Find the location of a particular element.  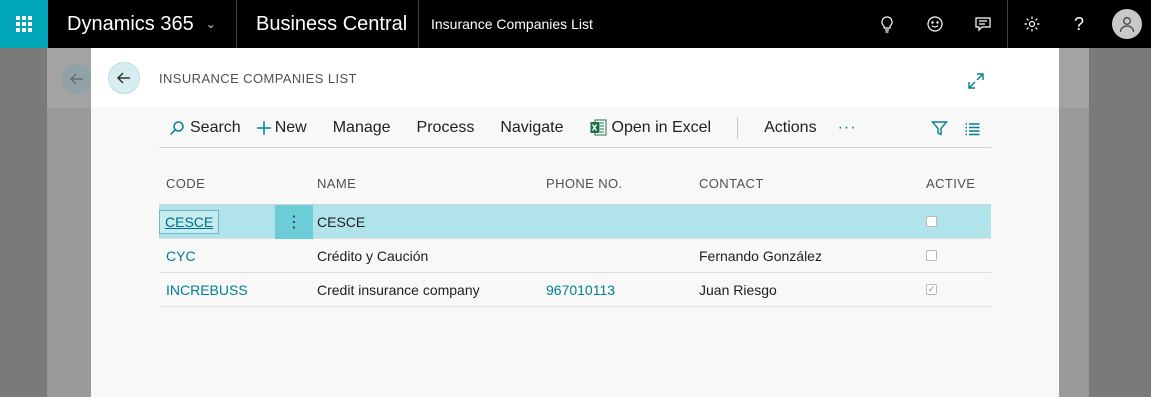

manage-menu: Manage is located at coordinates (362, 128).